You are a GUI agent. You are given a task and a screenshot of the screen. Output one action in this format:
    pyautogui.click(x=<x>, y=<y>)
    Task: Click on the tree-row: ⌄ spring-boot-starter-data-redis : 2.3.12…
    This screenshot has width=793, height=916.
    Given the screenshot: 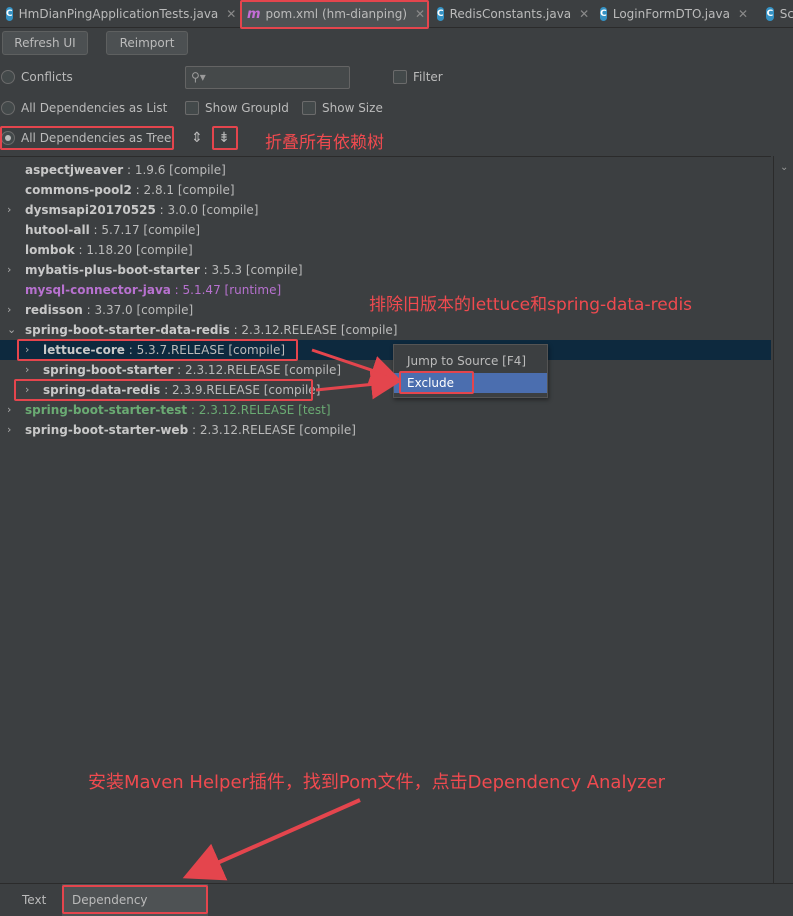 What is the action you would take?
    pyautogui.click(x=385, y=330)
    